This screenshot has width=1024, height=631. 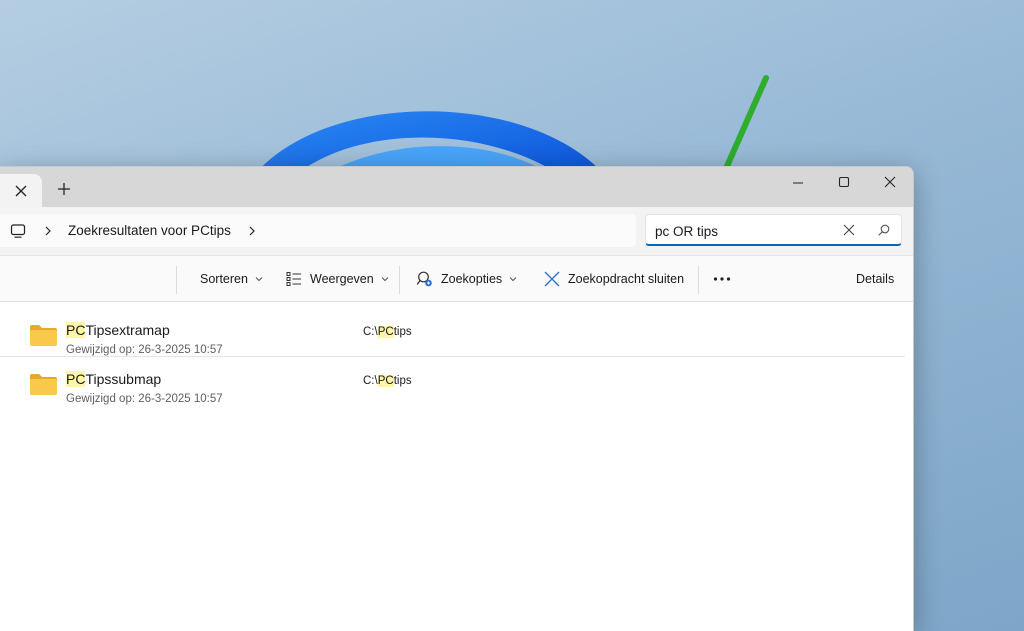 I want to click on file-name: PCTipsextramap, so click(x=118, y=330).